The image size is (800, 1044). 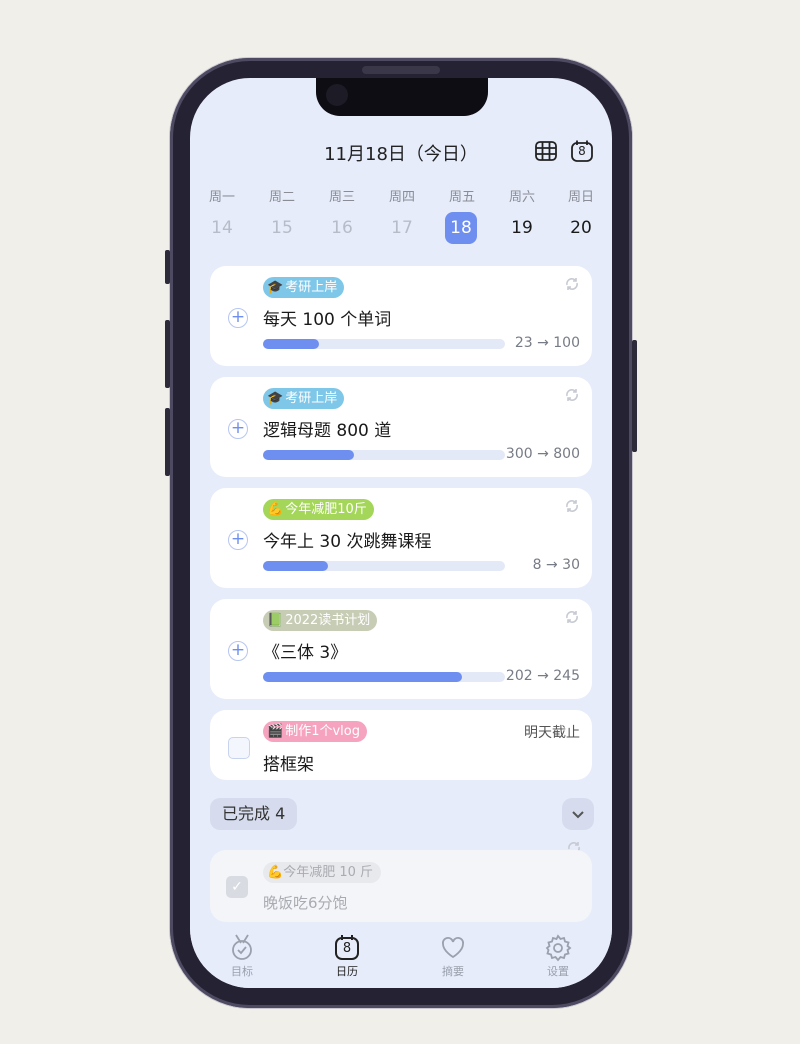 What do you see at coordinates (401, 886) in the screenshot?
I see `completed-task-card: ✓ 💪今年减肥 10 斤 晚饭吃6分饱` at bounding box center [401, 886].